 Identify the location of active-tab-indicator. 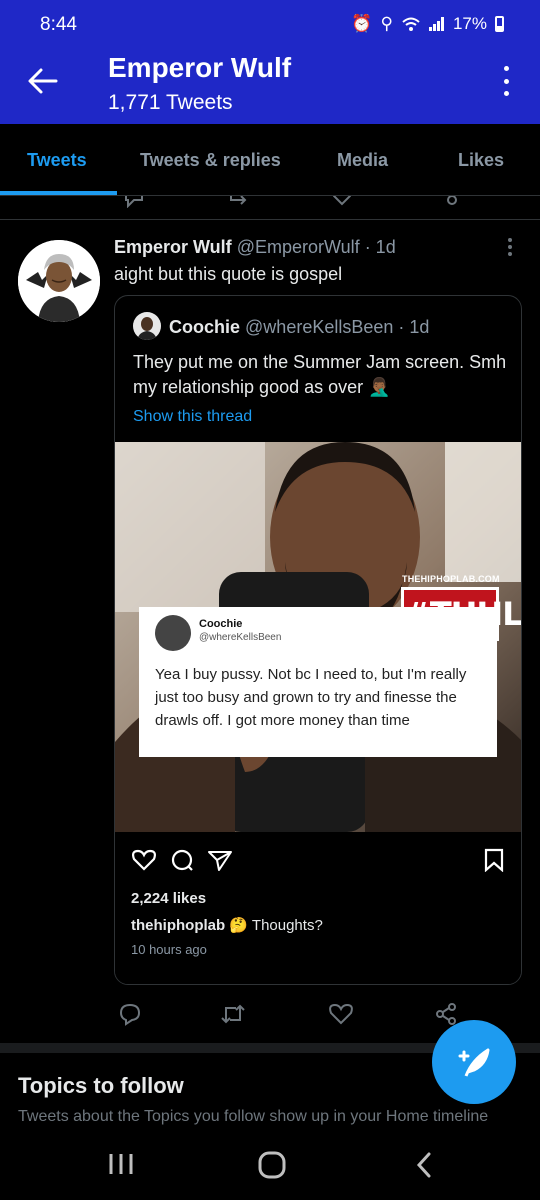
(58, 193).